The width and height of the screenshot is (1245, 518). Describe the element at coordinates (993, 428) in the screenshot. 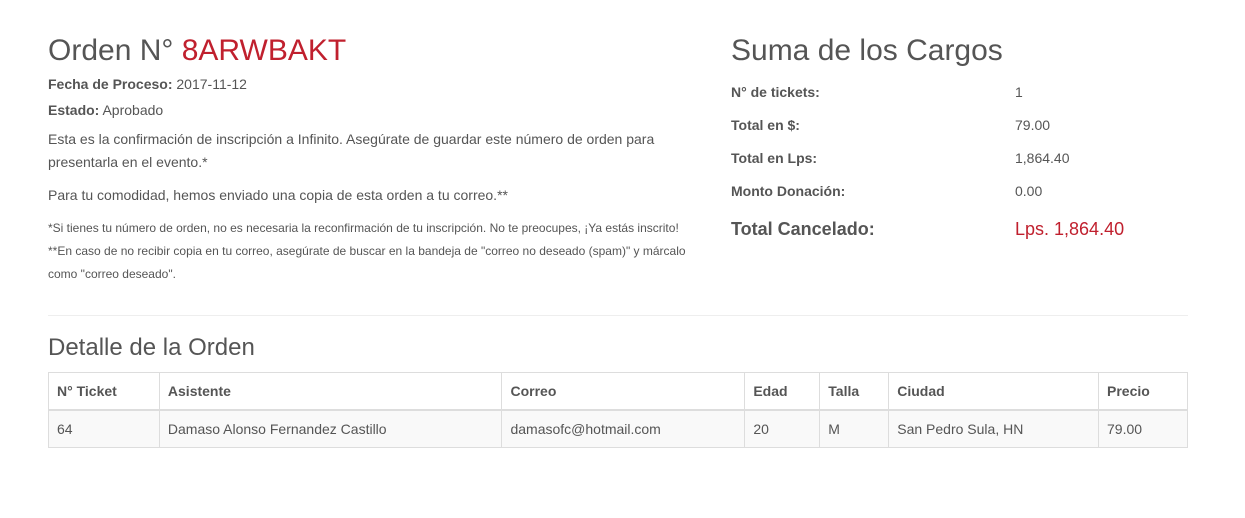

I see `cell-city: San Pedro Sula, HN` at that location.